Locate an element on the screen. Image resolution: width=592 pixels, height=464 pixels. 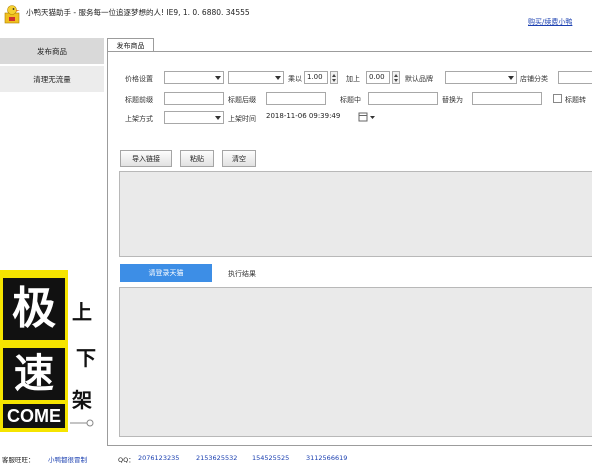
paste-button: 粘贴 is located at coordinates (197, 158).